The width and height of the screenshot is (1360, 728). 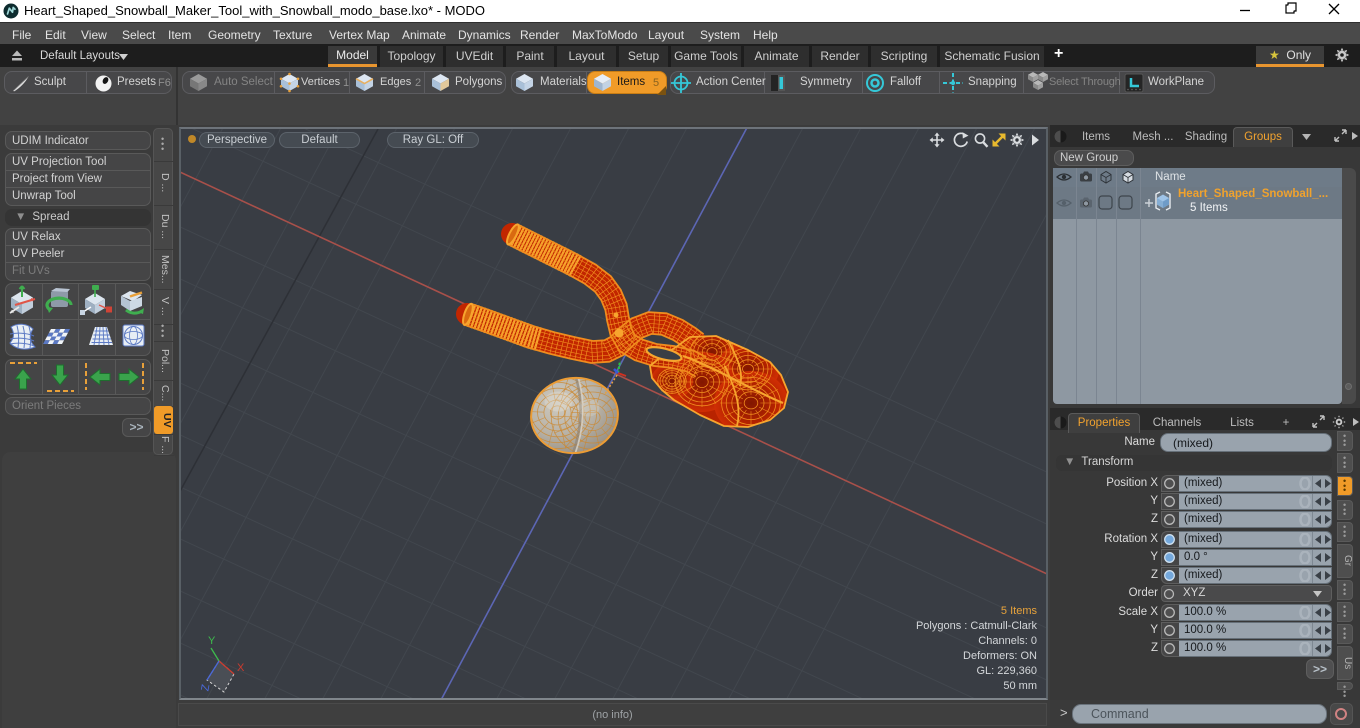 I want to click on svg-text: X, so click(x=241, y=668).